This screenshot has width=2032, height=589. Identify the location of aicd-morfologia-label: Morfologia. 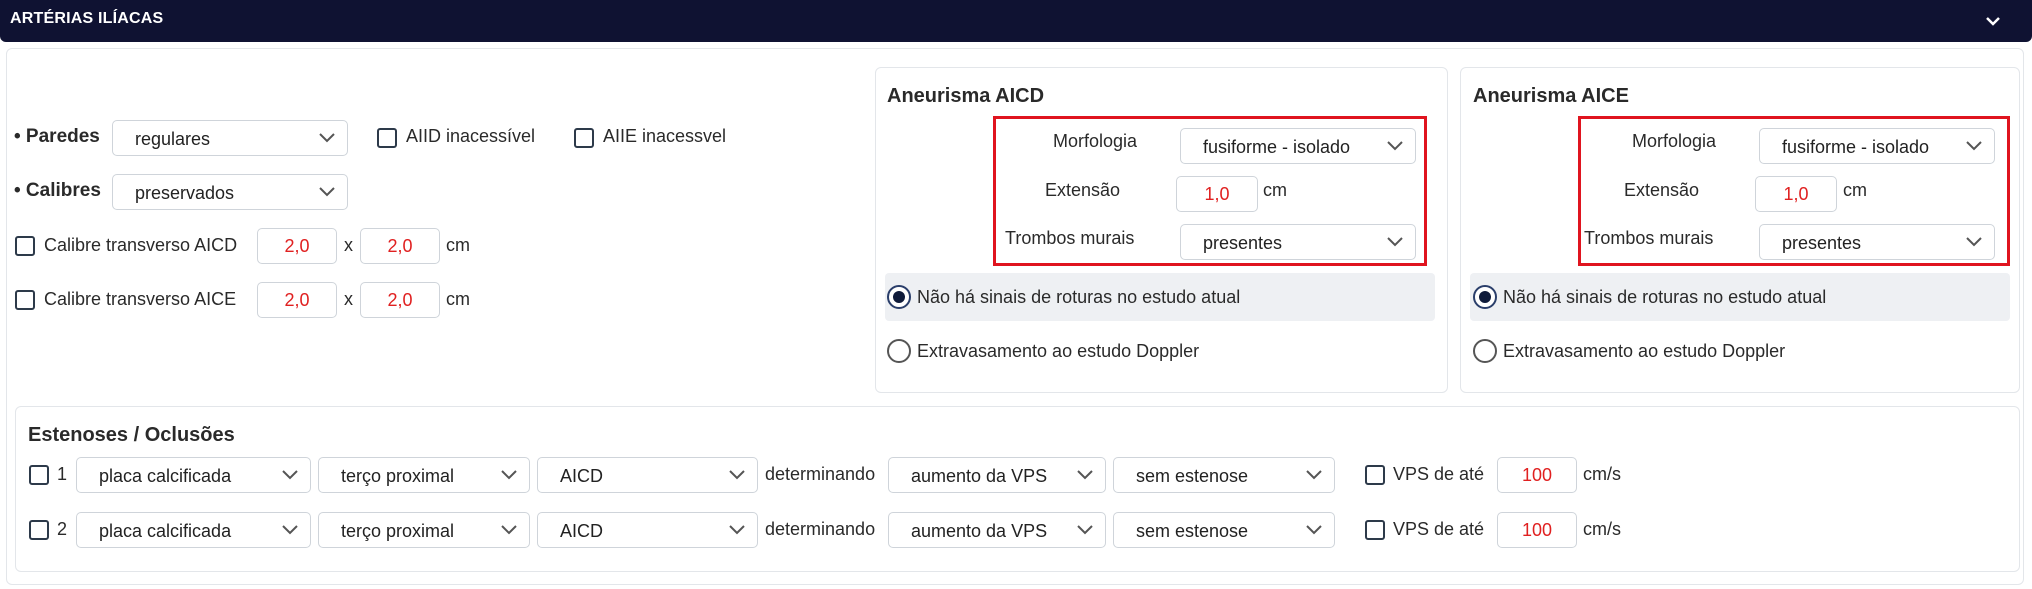
(1095, 141).